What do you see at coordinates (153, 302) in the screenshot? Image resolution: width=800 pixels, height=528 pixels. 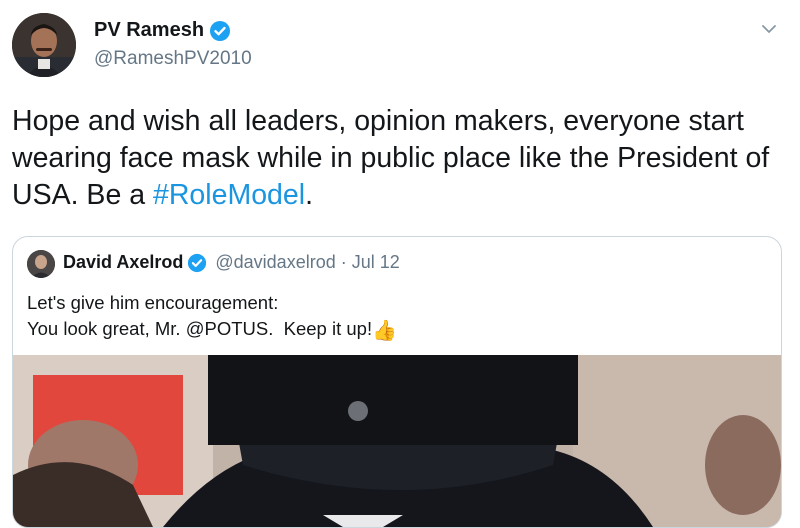 I see `quoted-text-line-1: Let's give him encouragement:` at bounding box center [153, 302].